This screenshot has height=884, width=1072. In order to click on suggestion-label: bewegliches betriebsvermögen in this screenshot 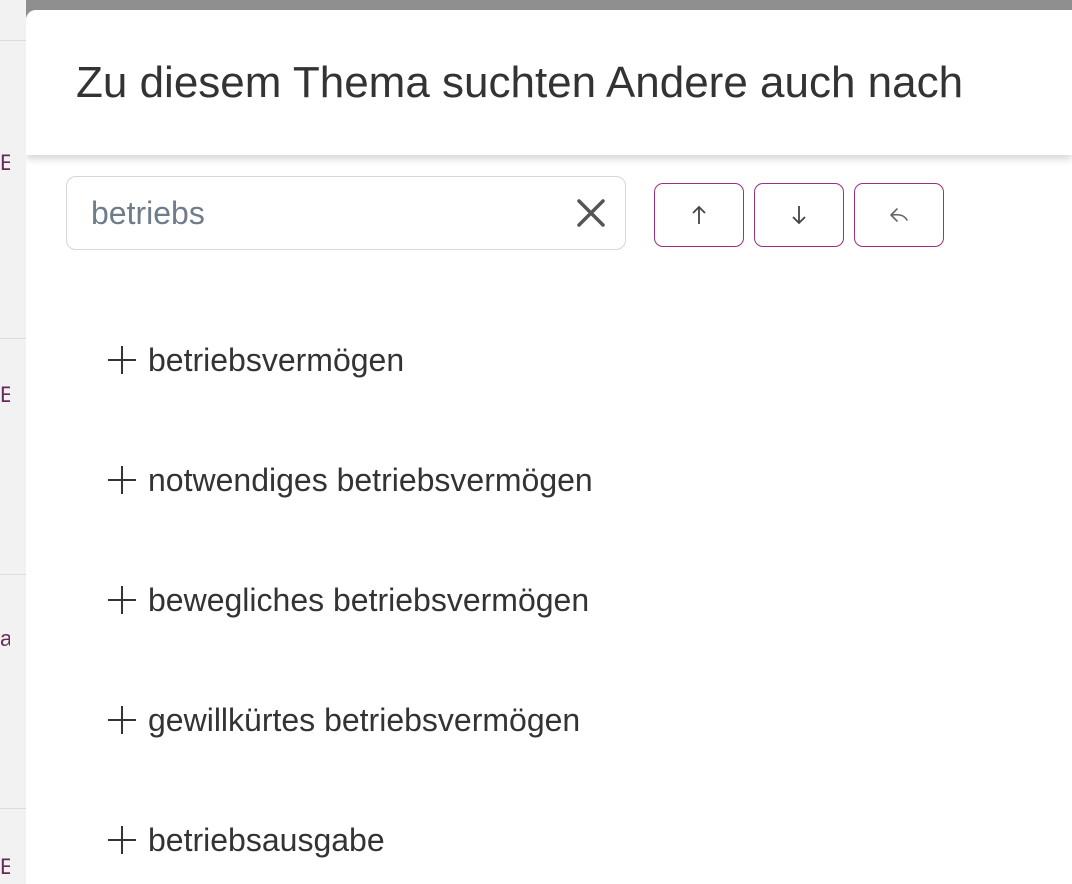, I will do `click(369, 599)`.